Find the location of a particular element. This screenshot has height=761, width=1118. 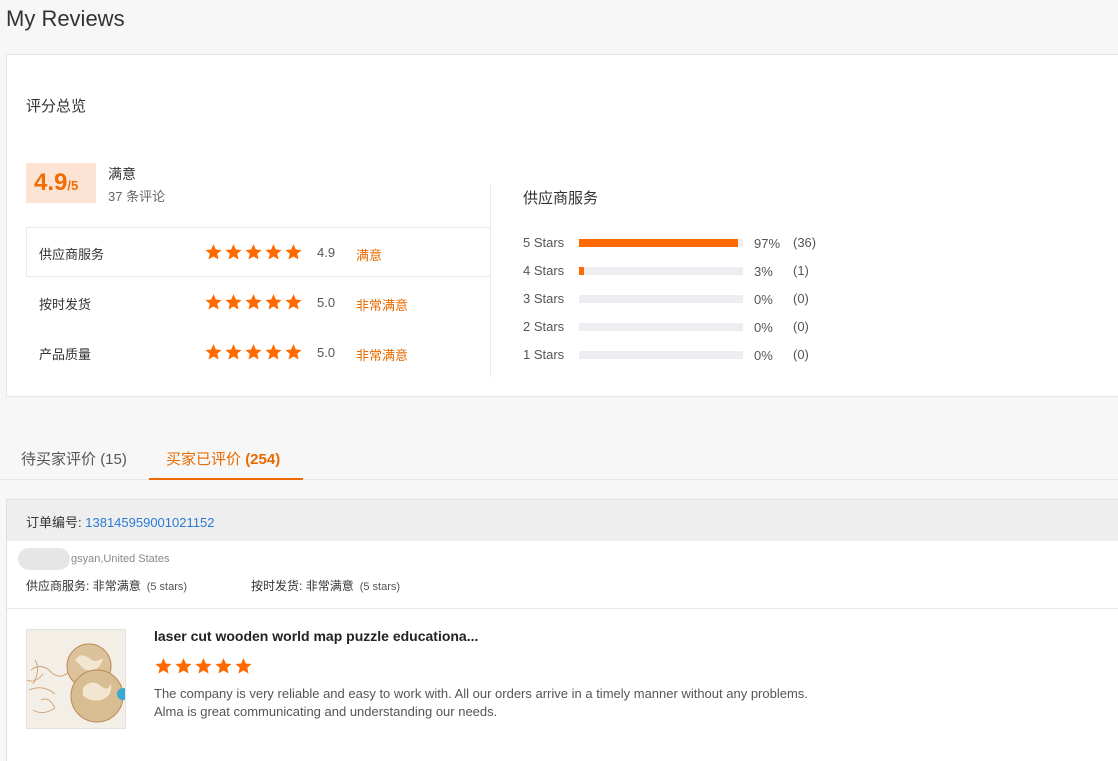

overall-score-badge: 4.9/5 is located at coordinates (61, 183).